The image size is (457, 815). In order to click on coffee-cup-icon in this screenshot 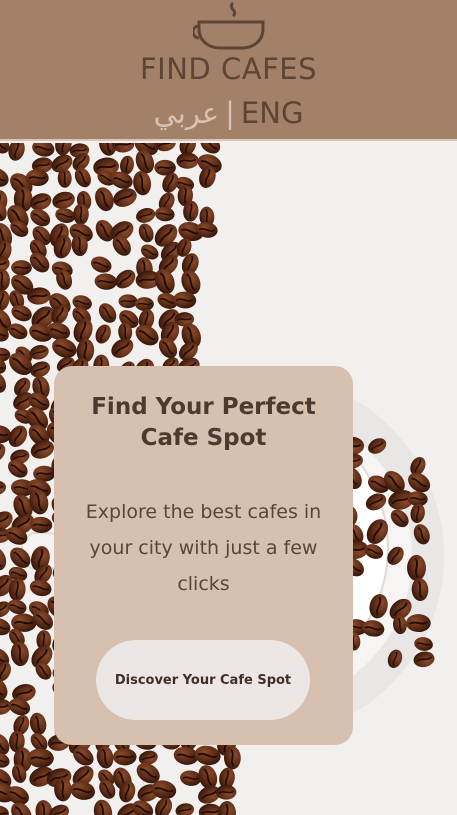, I will do `click(229, 25)`.